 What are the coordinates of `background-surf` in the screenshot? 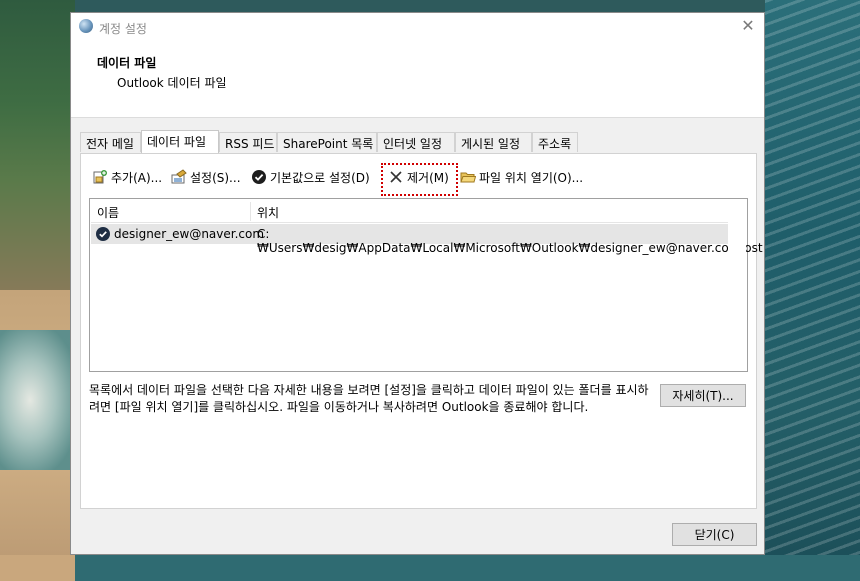 It's located at (37, 400).